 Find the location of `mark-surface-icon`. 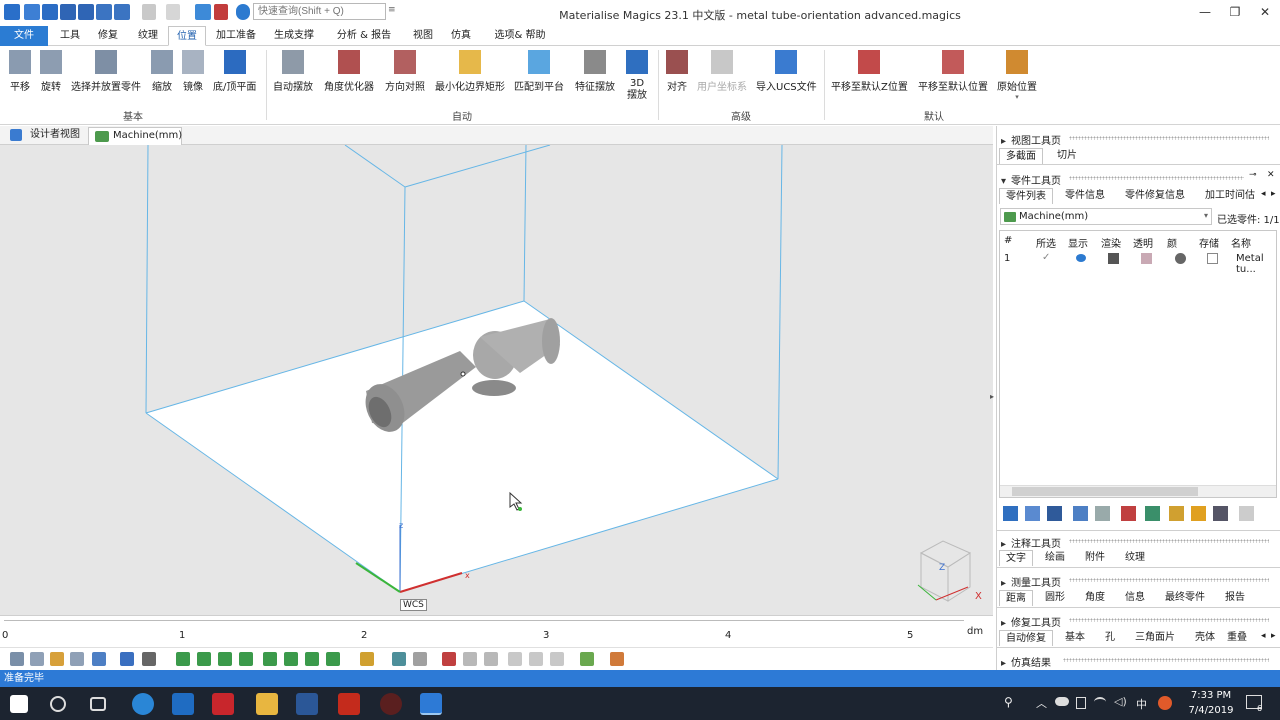

mark-surface-icon is located at coordinates (225, 659).